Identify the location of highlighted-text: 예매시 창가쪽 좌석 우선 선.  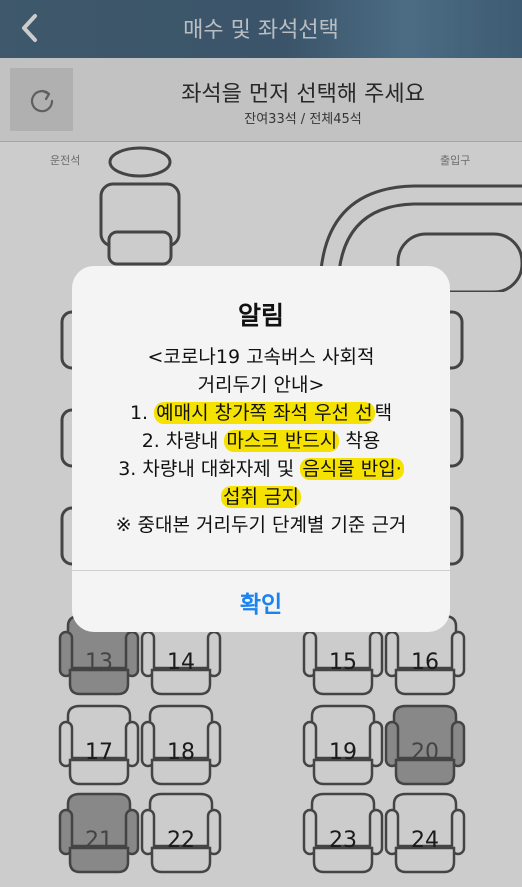
(264, 413).